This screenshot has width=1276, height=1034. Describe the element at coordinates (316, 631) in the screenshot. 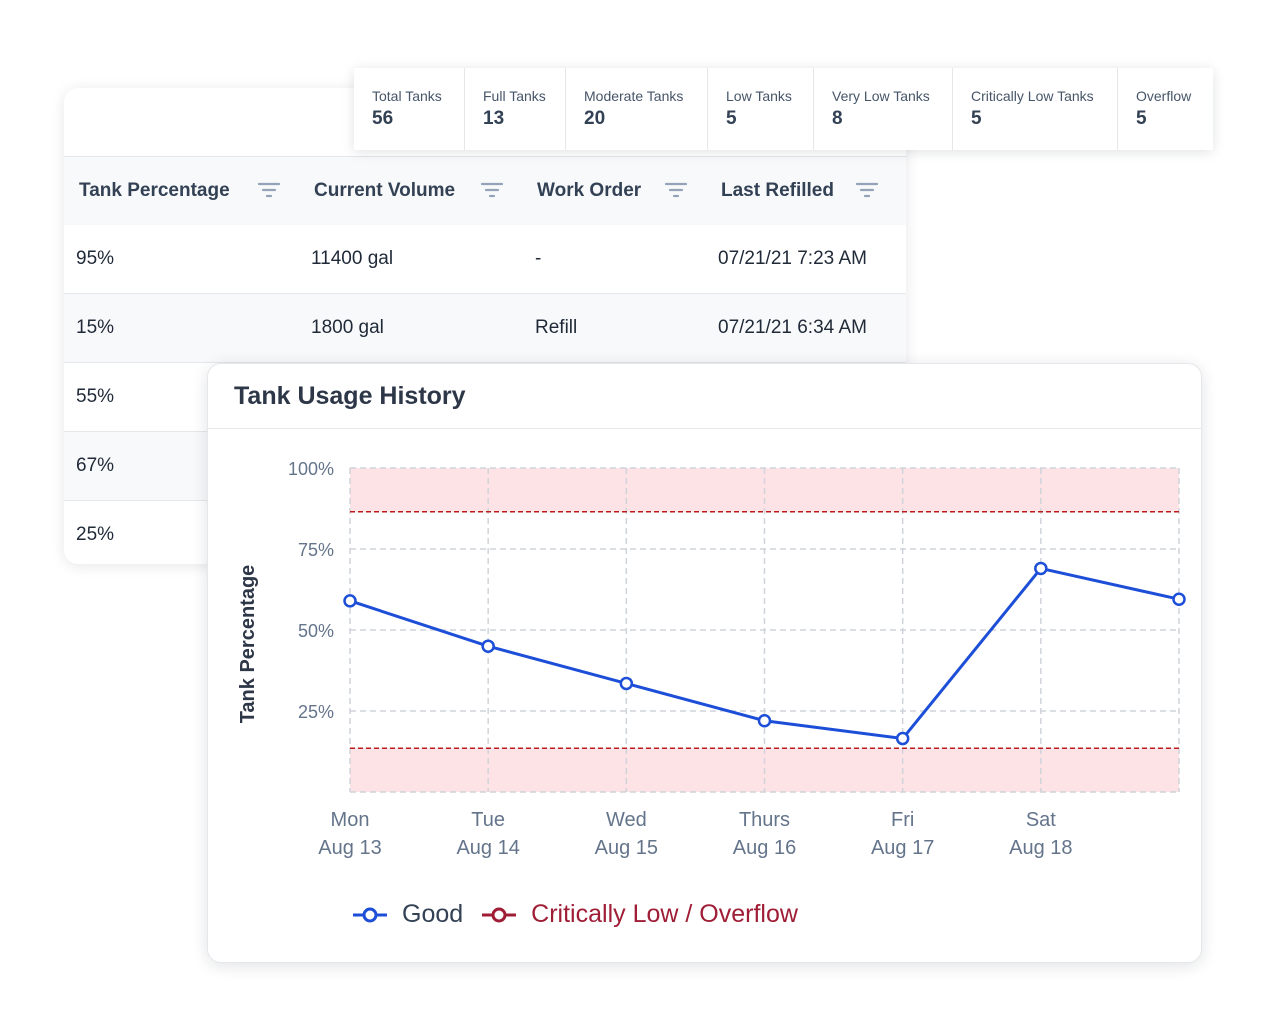

I see `y-tick-label: 50%` at that location.